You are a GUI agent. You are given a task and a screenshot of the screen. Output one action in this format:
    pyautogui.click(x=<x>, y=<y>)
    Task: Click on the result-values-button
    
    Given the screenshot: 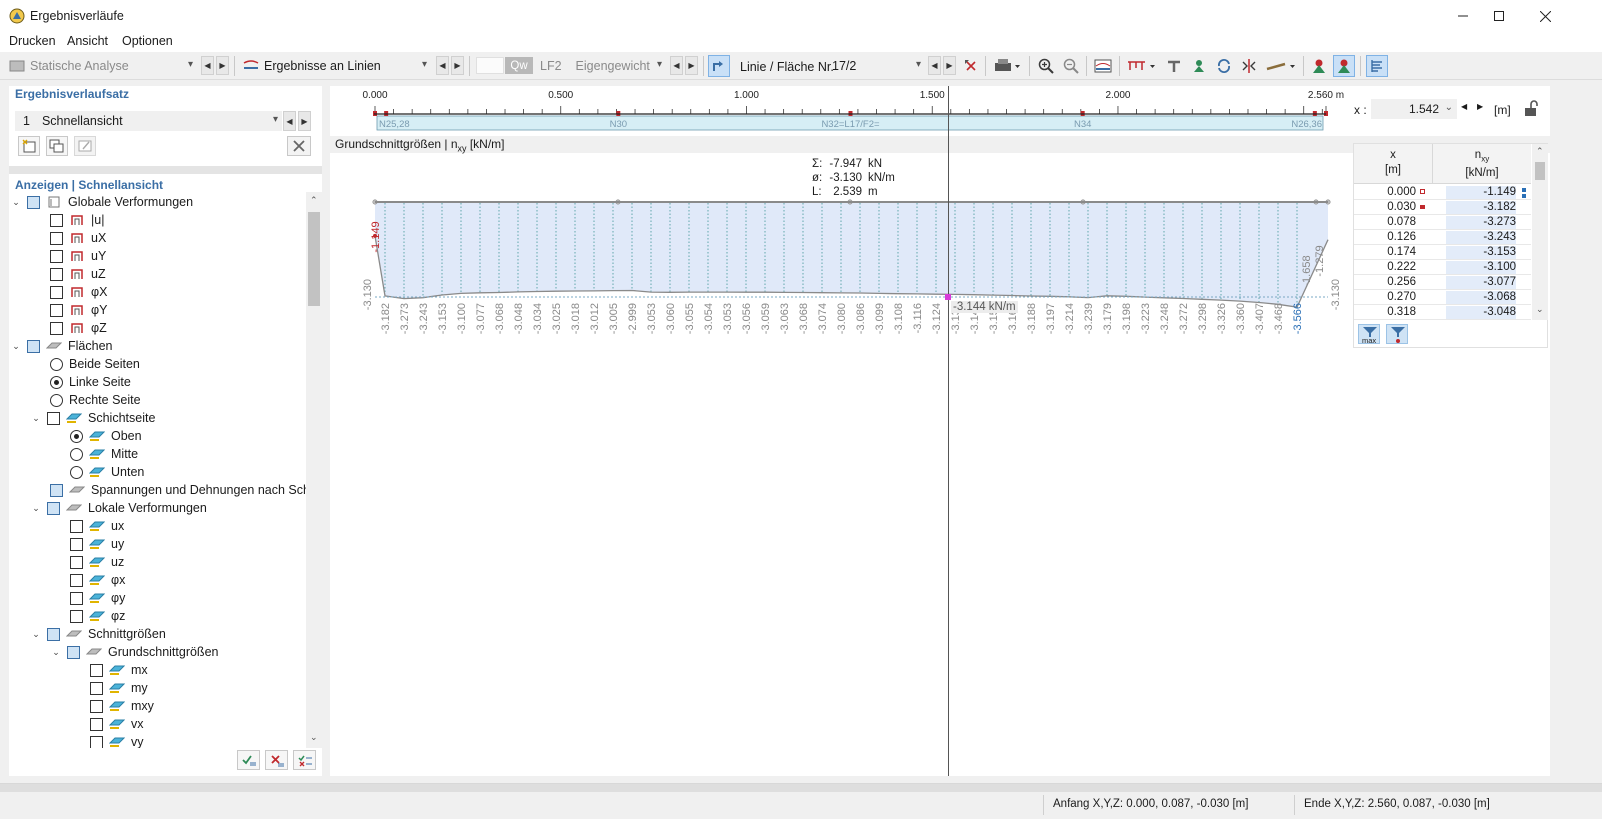 What is the action you would take?
    pyautogui.click(x=1142, y=66)
    